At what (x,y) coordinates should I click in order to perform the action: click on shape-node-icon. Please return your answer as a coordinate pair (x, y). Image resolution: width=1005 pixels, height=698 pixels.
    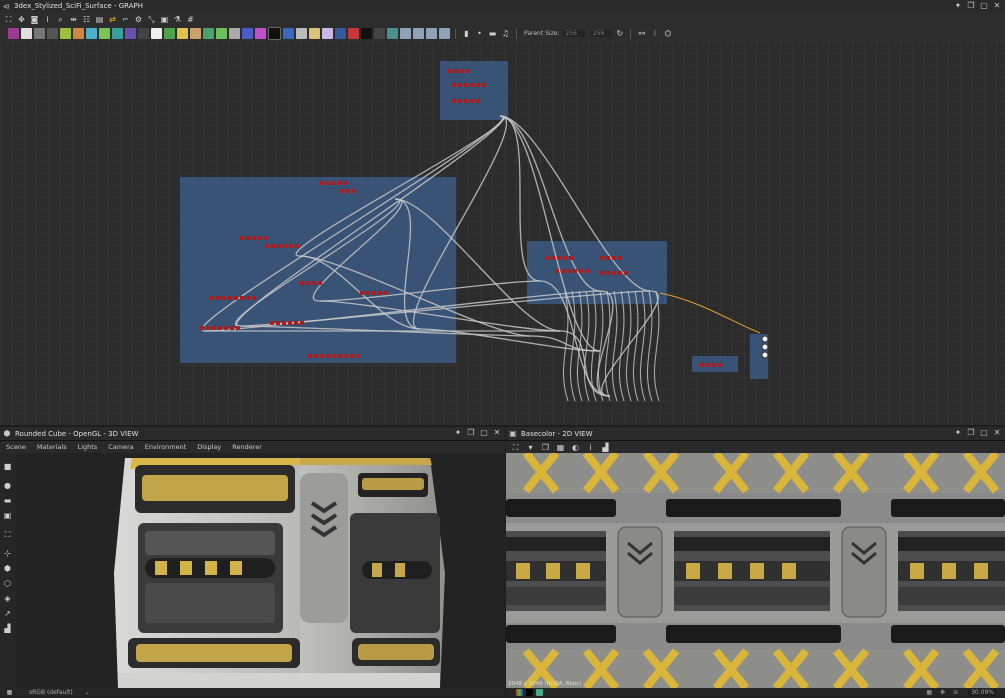
    Looking at the image, I should click on (195, 33).